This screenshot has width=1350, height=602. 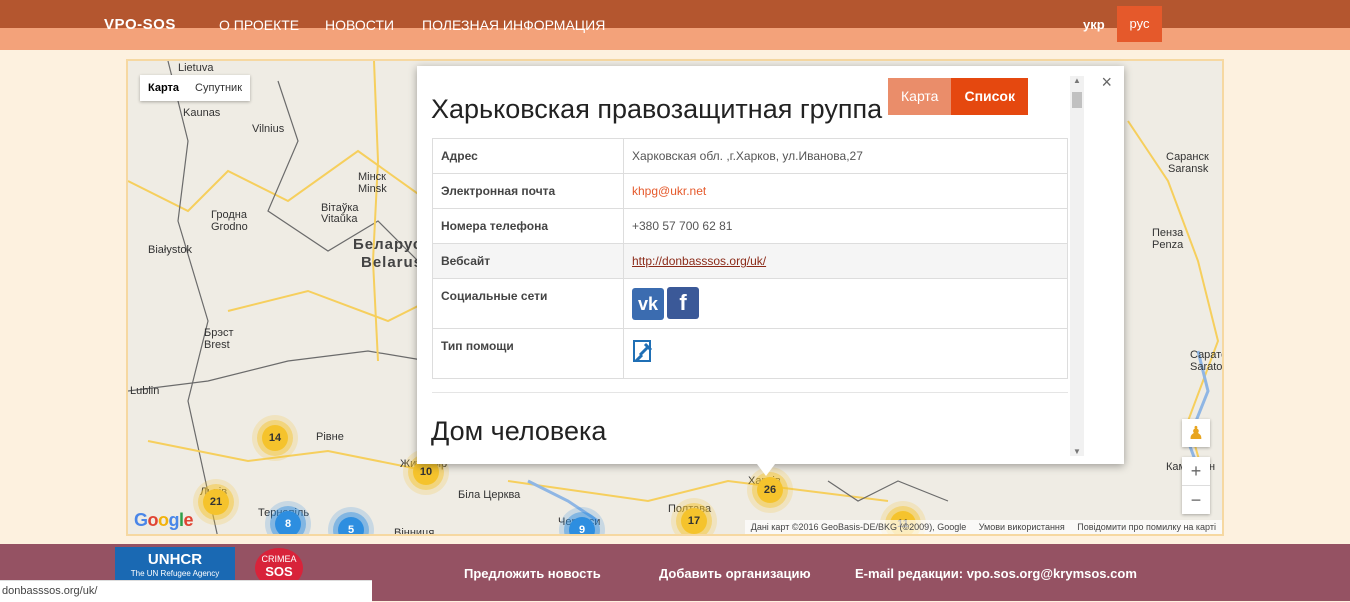 I want to click on table-row: Вебсайт http://donbasssos.org/uk/, so click(x=750, y=261).